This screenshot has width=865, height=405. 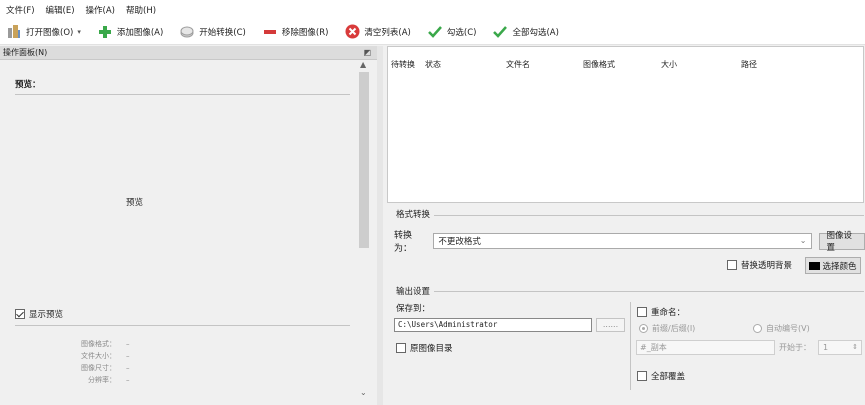 What do you see at coordinates (141, 10) in the screenshot?
I see `menu-help: 帮助(H)` at bounding box center [141, 10].